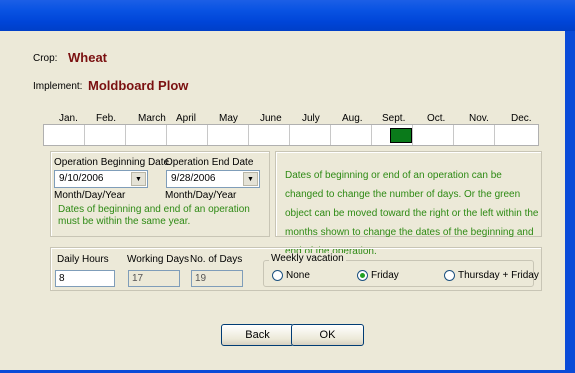  I want to click on working-days-field: 17, so click(154, 278).